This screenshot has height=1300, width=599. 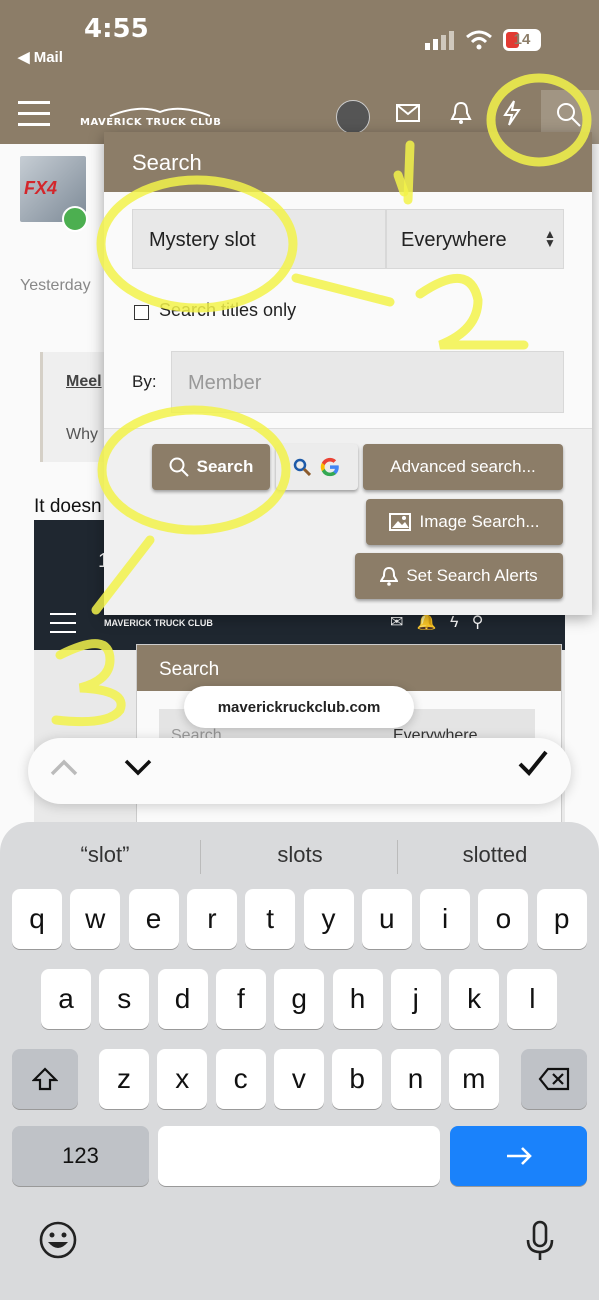 What do you see at coordinates (58, 1245) in the screenshot?
I see `emoji-icon` at bounding box center [58, 1245].